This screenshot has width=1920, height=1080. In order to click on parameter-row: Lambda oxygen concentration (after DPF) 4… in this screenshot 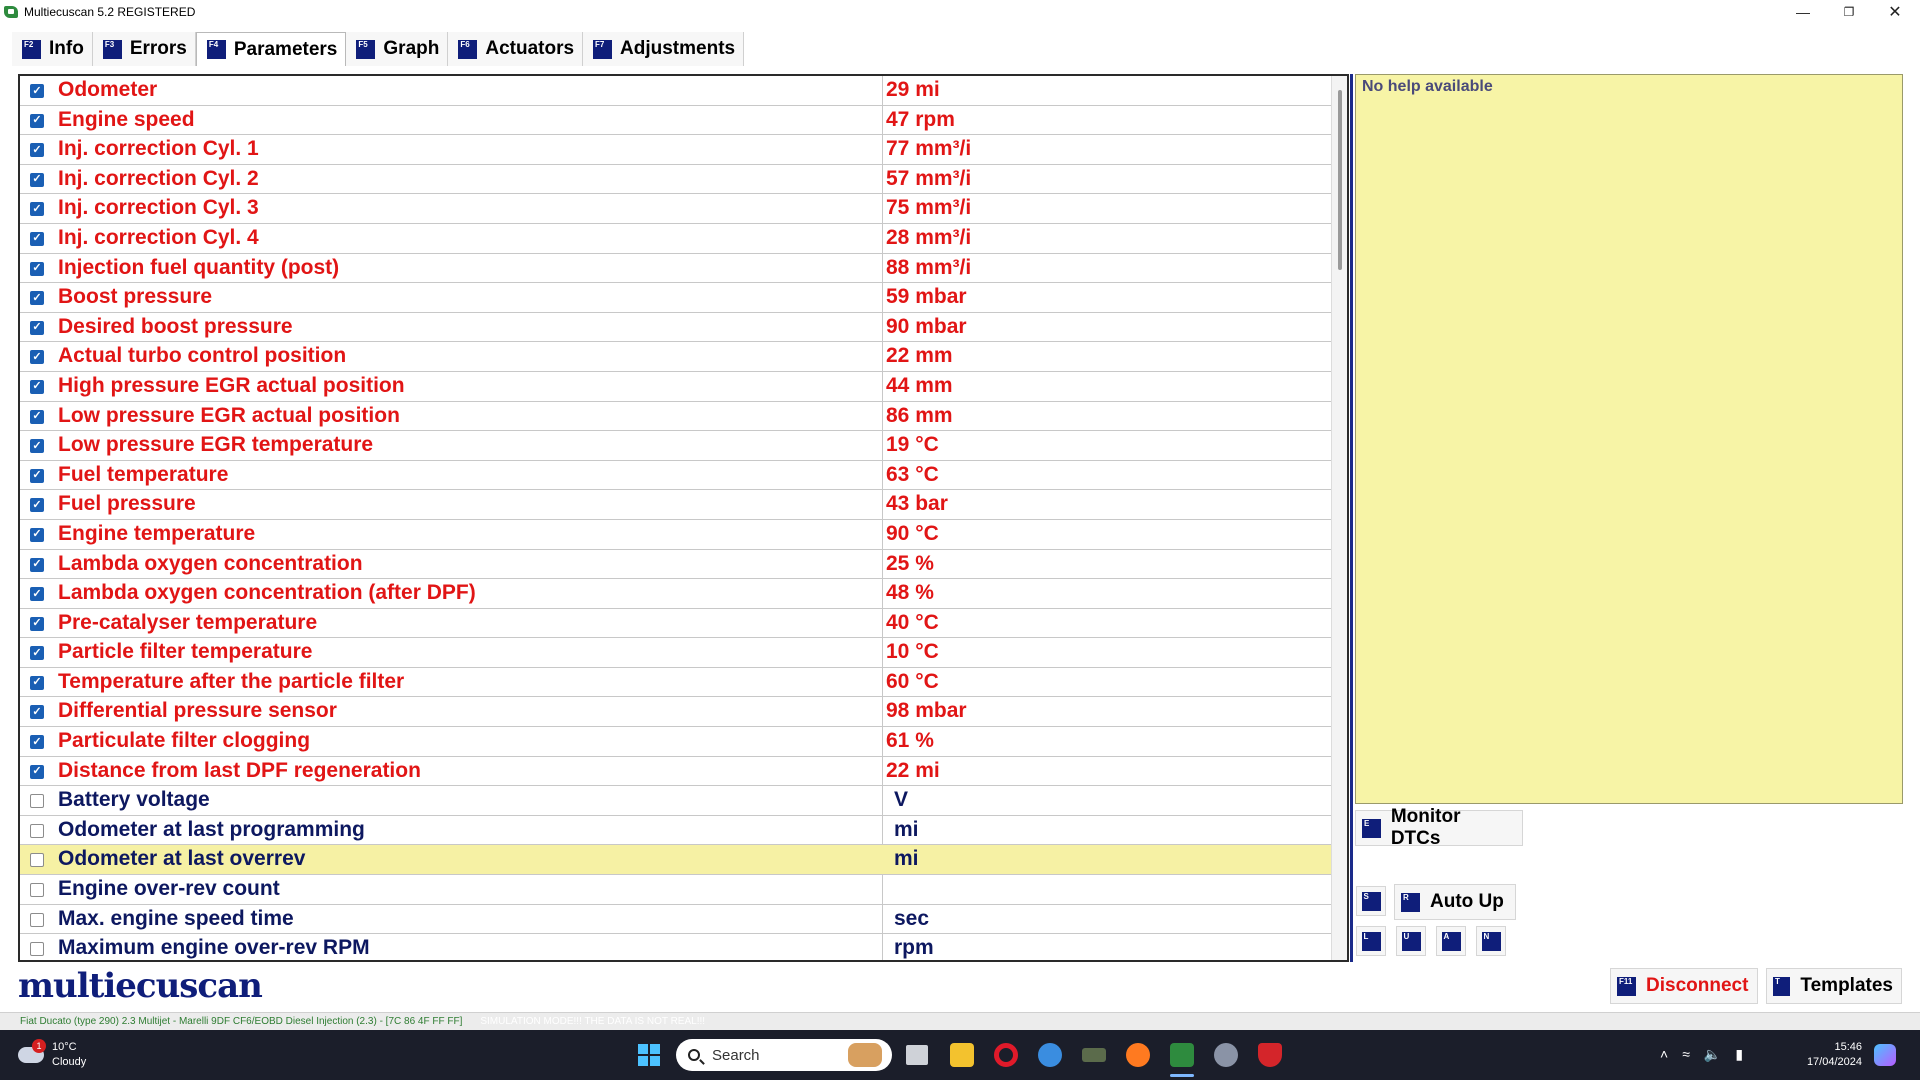, I will do `click(675, 594)`.